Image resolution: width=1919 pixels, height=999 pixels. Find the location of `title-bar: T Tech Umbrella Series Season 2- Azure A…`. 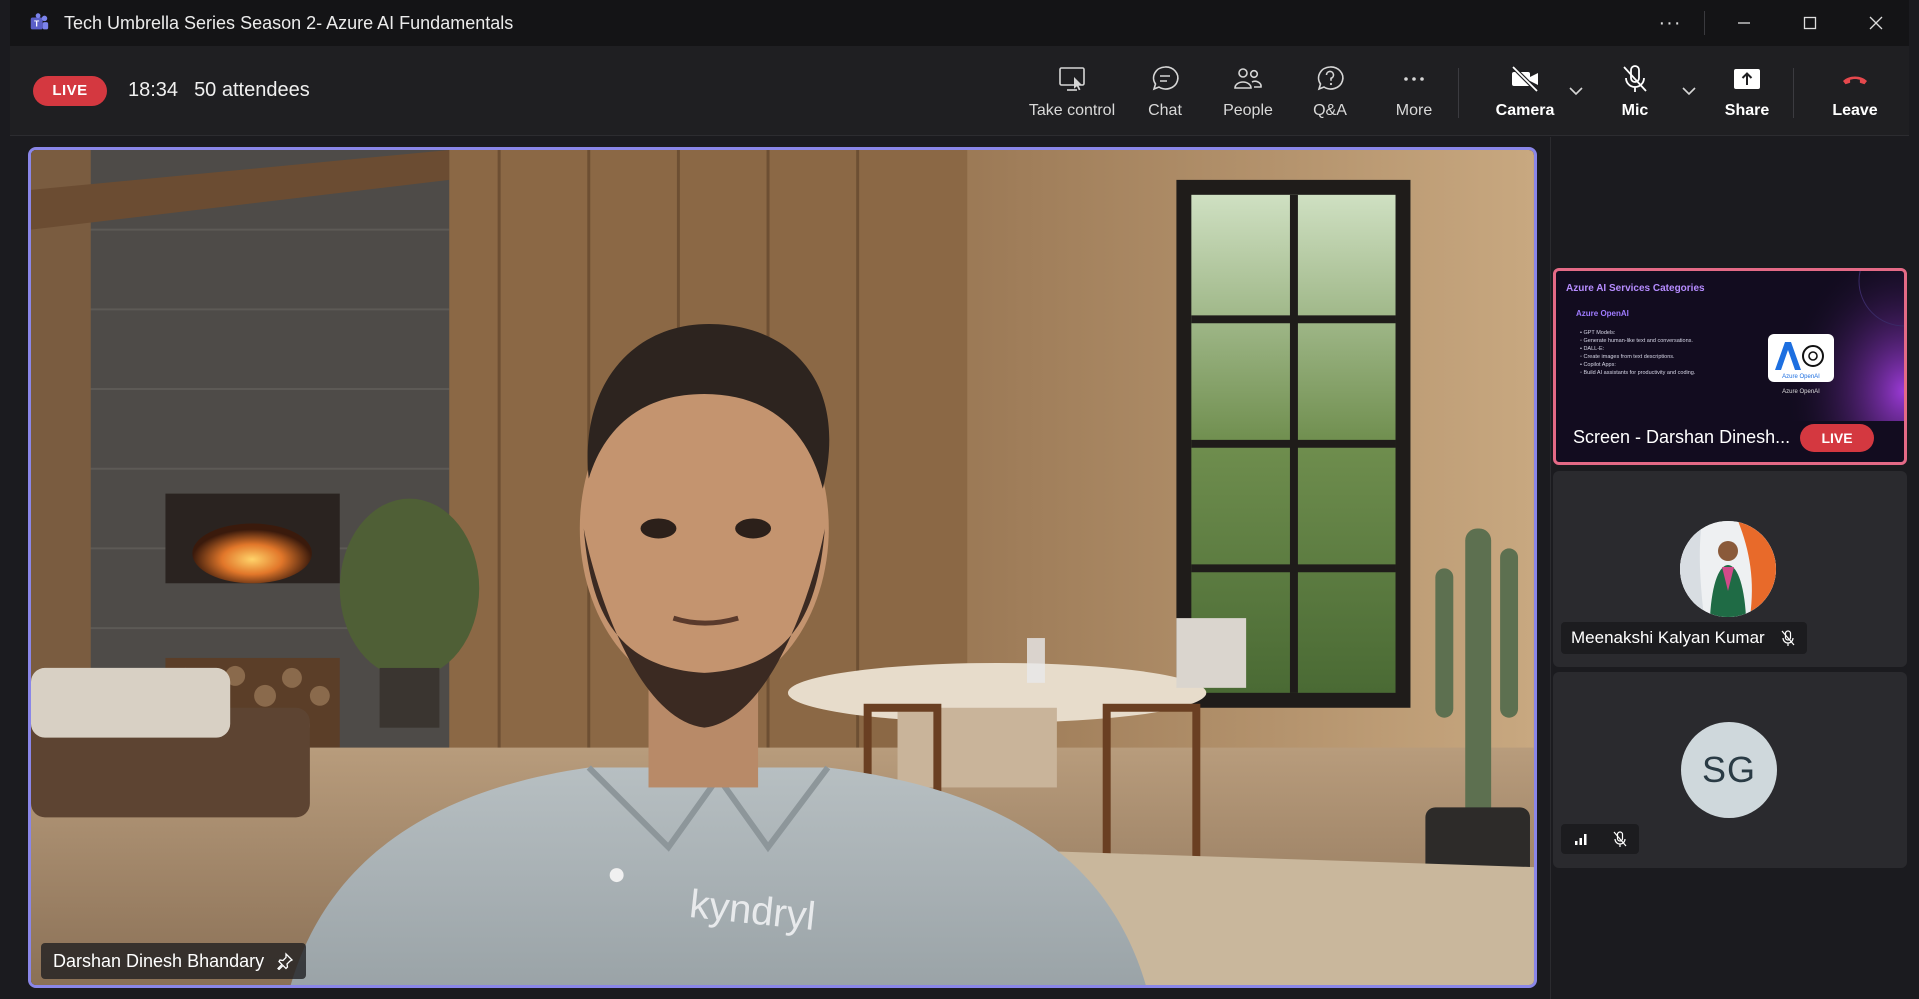

title-bar: T Tech Umbrella Series Season 2- Azure A… is located at coordinates (959, 23).